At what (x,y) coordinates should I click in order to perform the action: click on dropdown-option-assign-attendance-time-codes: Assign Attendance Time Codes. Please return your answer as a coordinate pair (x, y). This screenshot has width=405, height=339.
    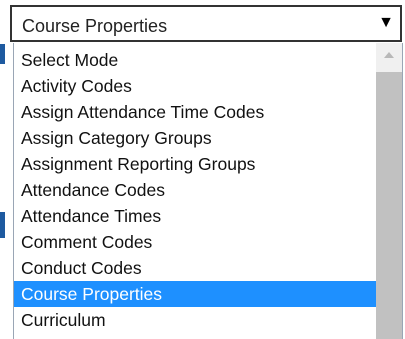
    Looking at the image, I should click on (195, 112).